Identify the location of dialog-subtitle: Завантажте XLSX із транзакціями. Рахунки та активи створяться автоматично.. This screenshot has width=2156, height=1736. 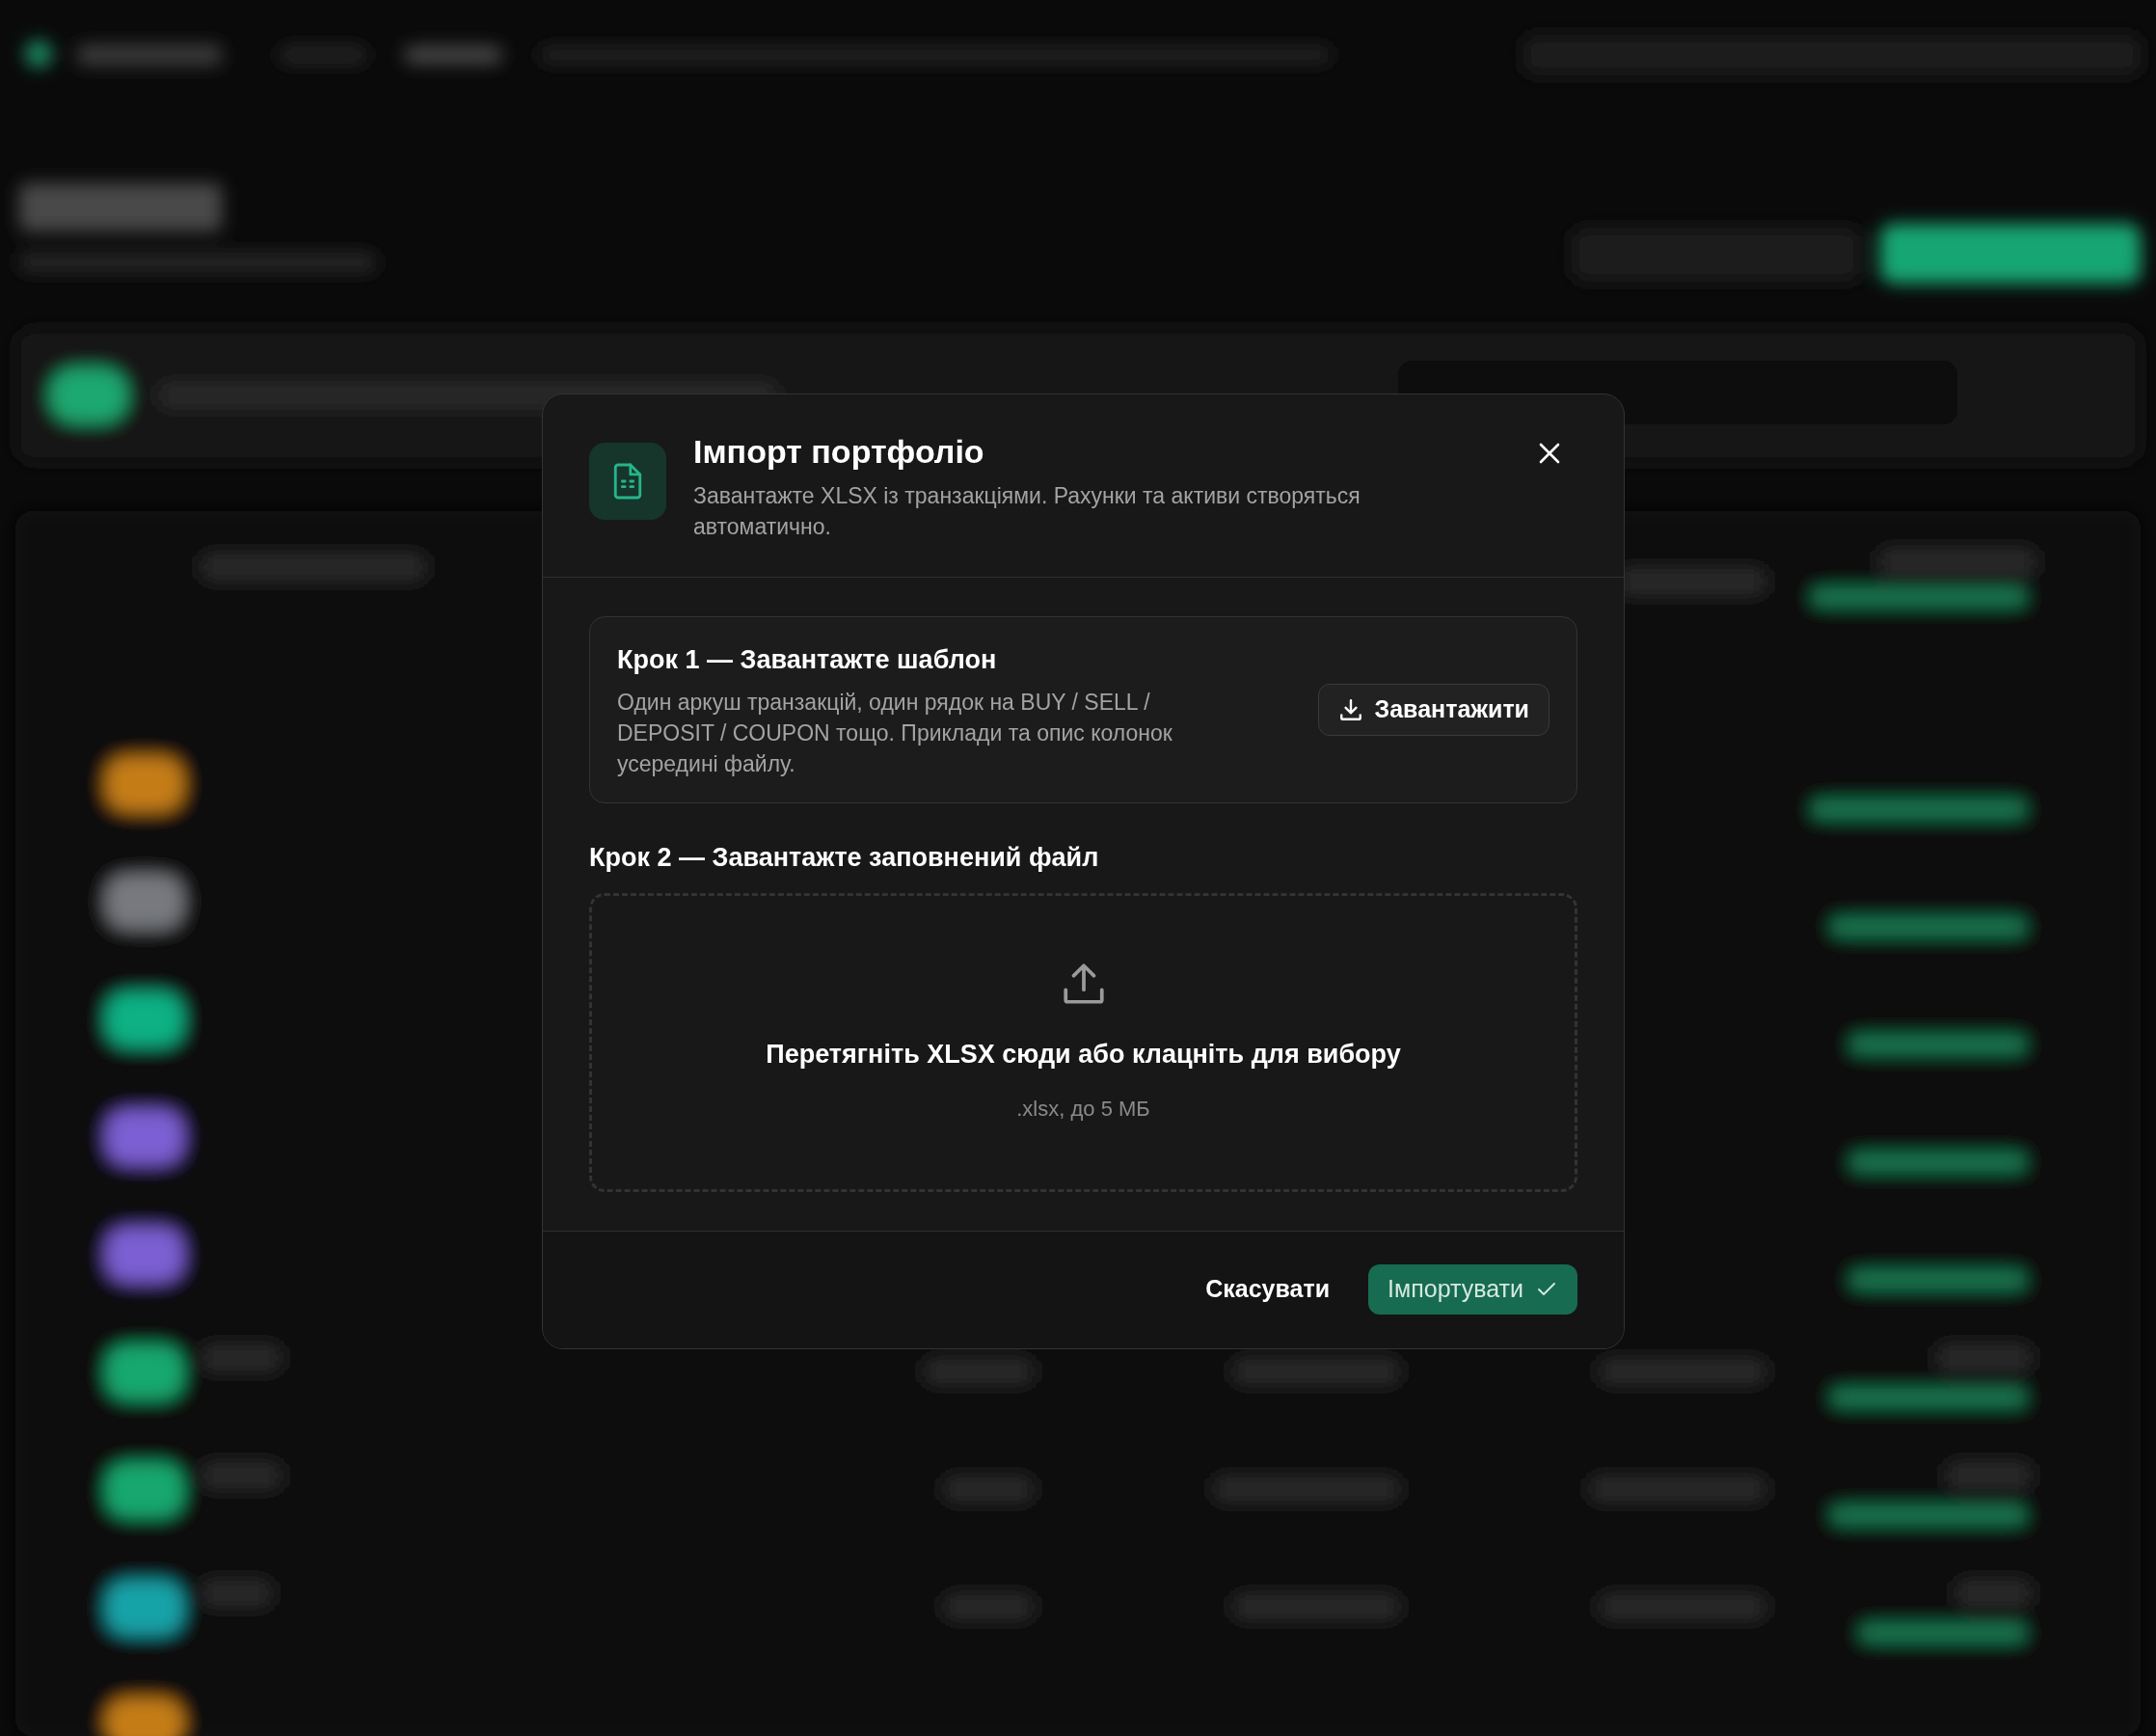
(1027, 511).